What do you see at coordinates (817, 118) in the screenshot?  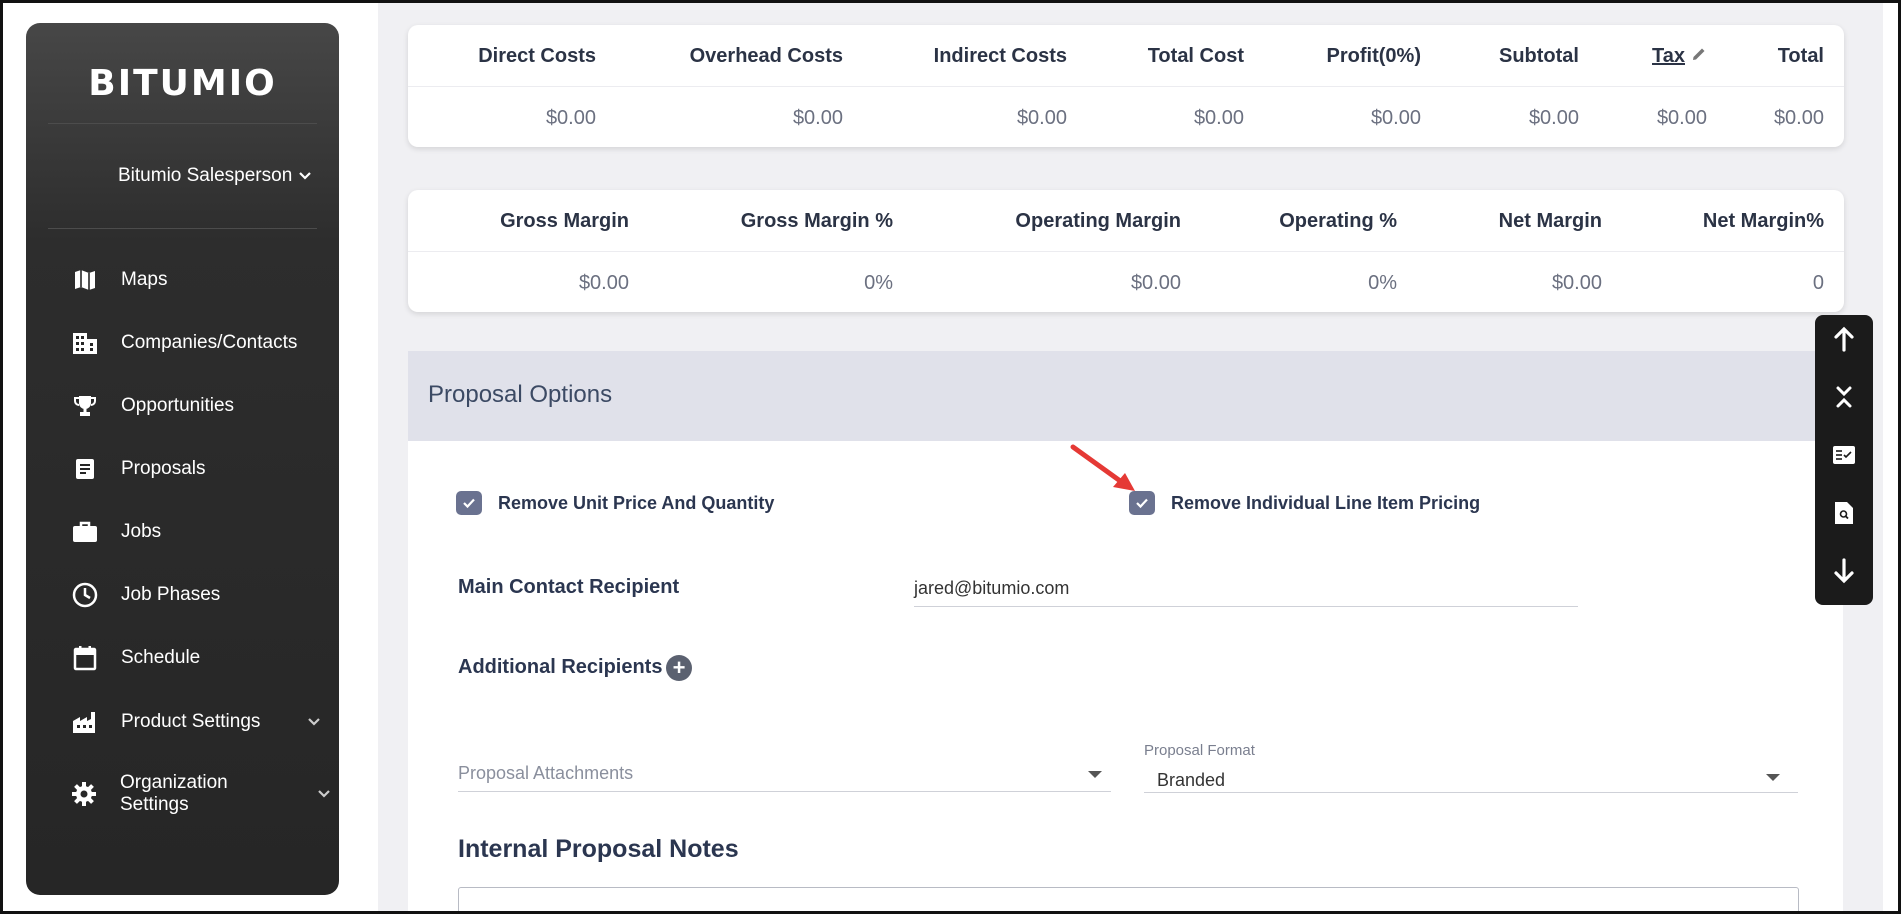 I see `value-overhead-costs: $0.00` at bounding box center [817, 118].